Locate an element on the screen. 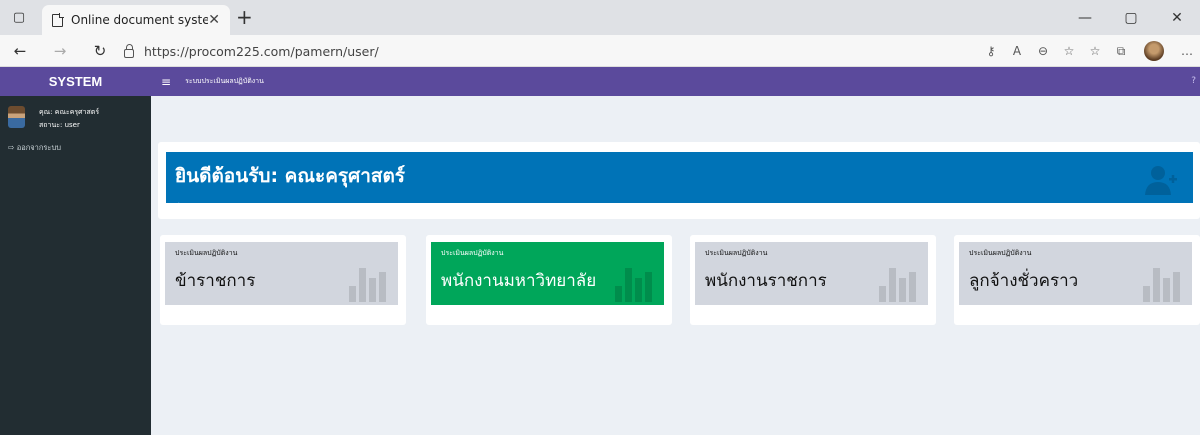 The height and width of the screenshot is (435, 1200). document-icon is located at coordinates (58, 19).